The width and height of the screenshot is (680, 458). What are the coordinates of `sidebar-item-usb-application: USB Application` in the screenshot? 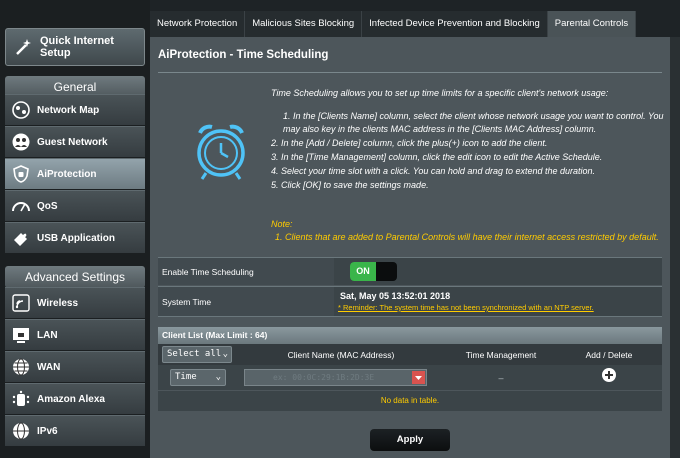 It's located at (75, 237).